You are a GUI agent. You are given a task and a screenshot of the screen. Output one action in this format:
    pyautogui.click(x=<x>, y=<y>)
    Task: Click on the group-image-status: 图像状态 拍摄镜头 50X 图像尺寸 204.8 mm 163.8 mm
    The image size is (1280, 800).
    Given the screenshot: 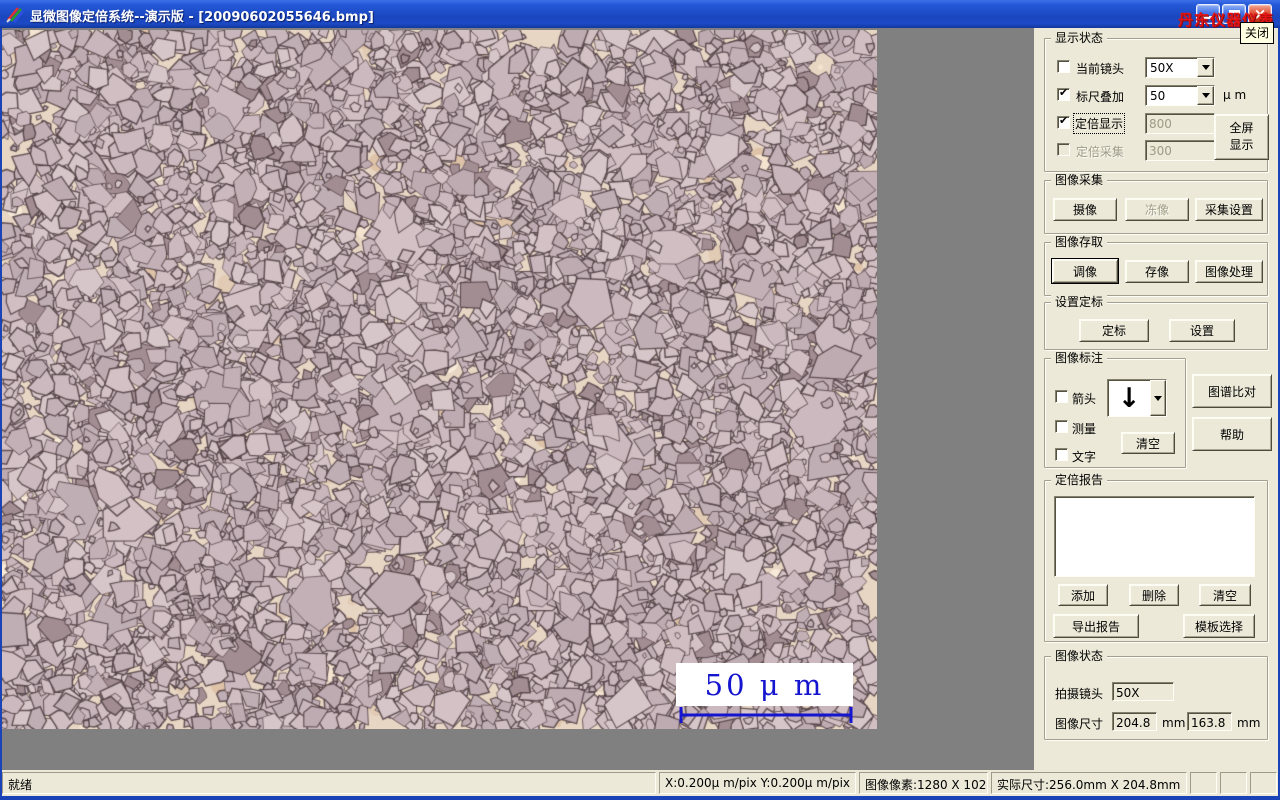 What is the action you would take?
    pyautogui.click(x=1156, y=694)
    